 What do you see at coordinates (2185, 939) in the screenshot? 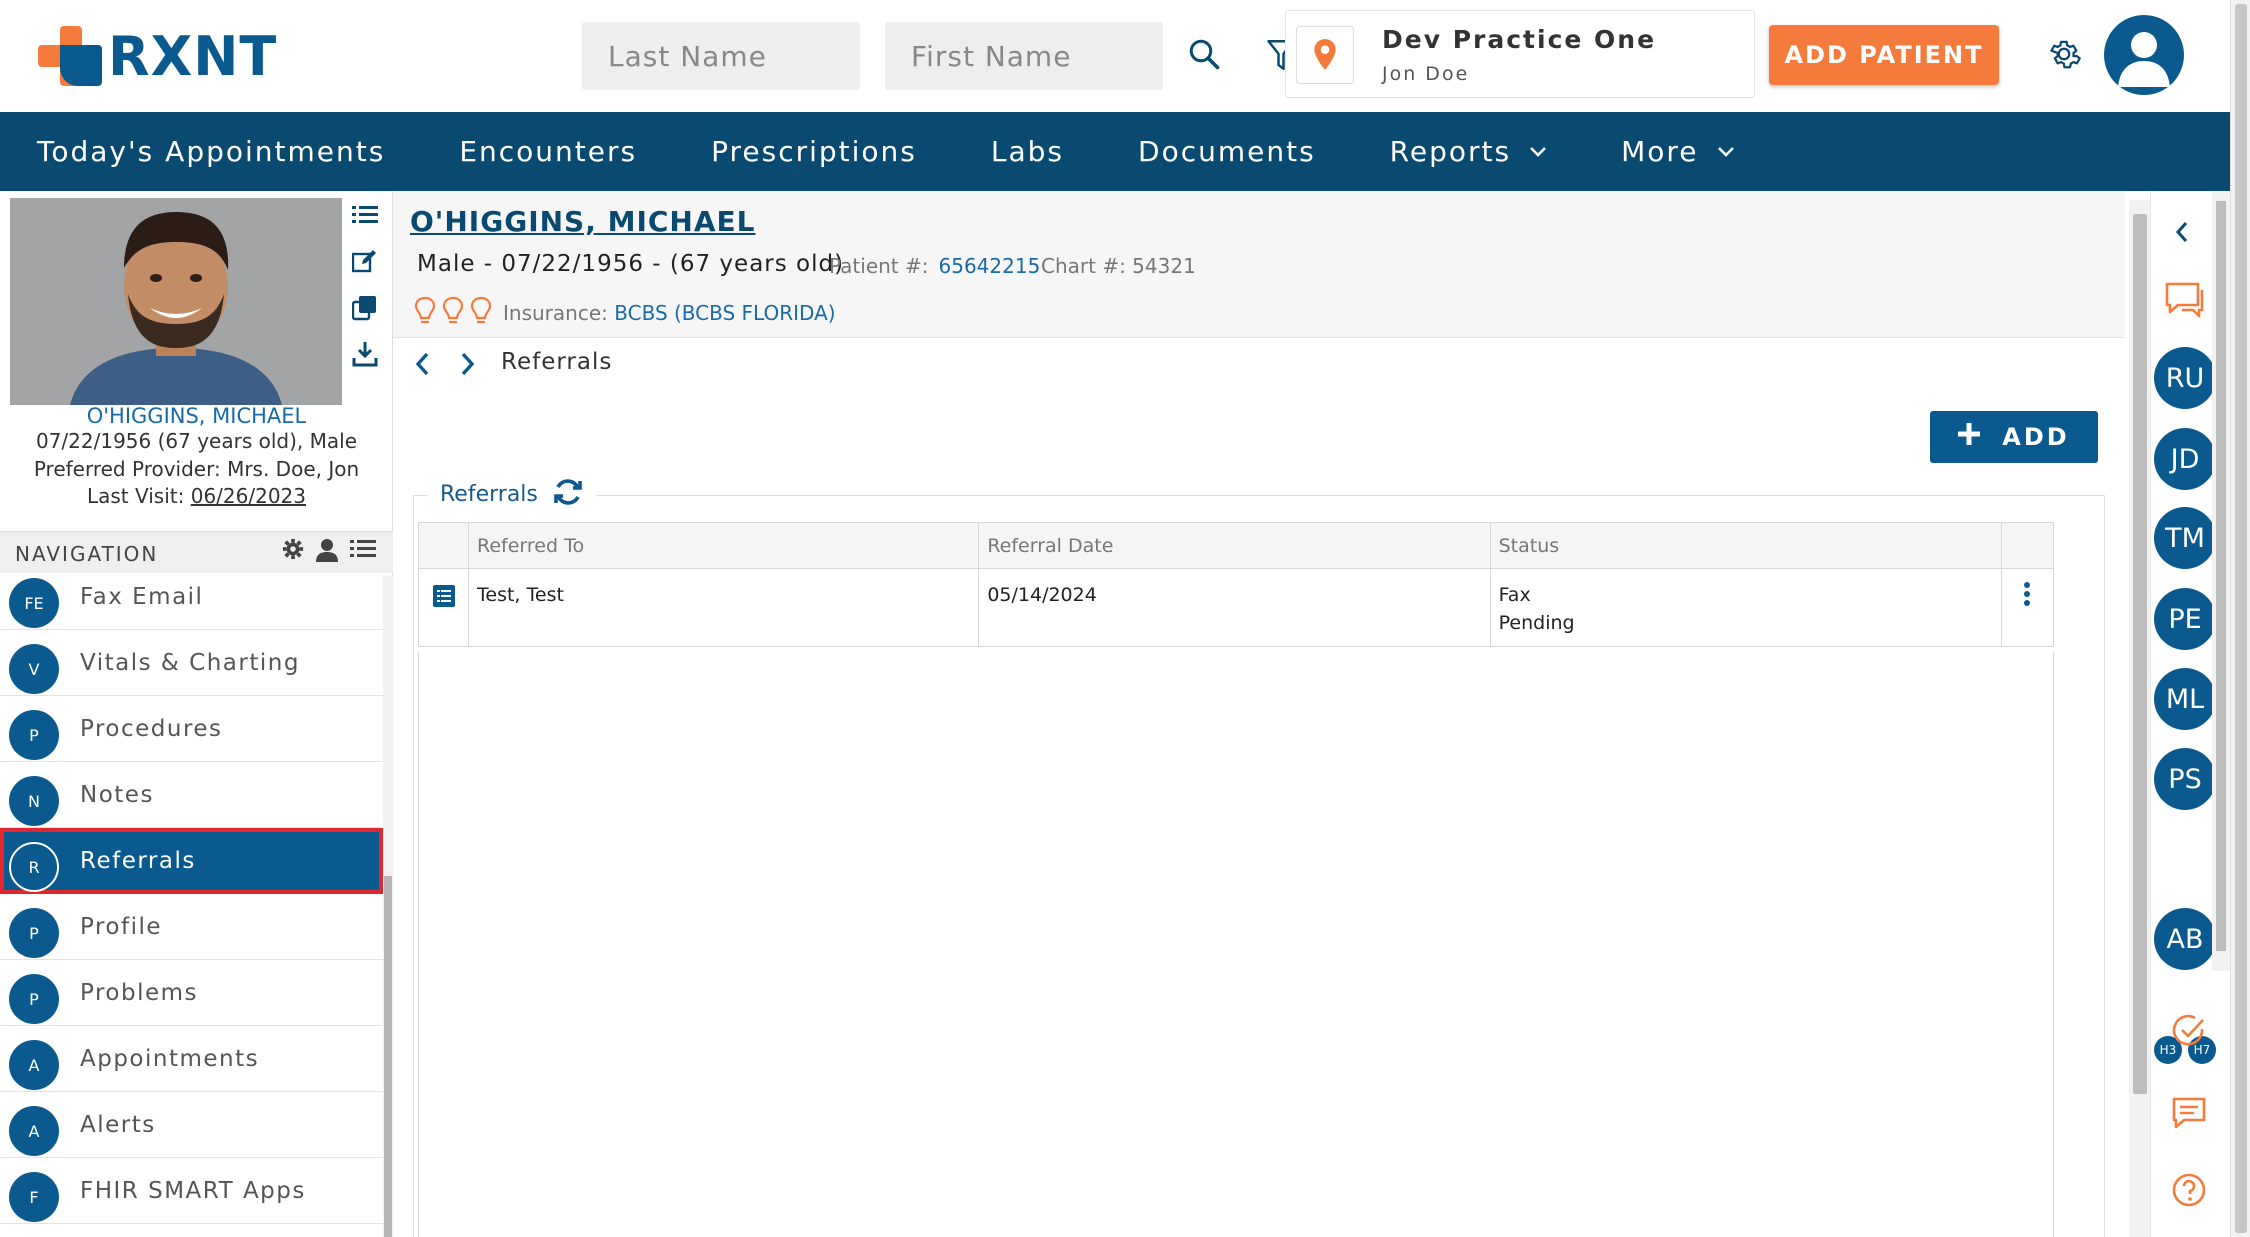
I see `user-bubble-ab: AB` at bounding box center [2185, 939].